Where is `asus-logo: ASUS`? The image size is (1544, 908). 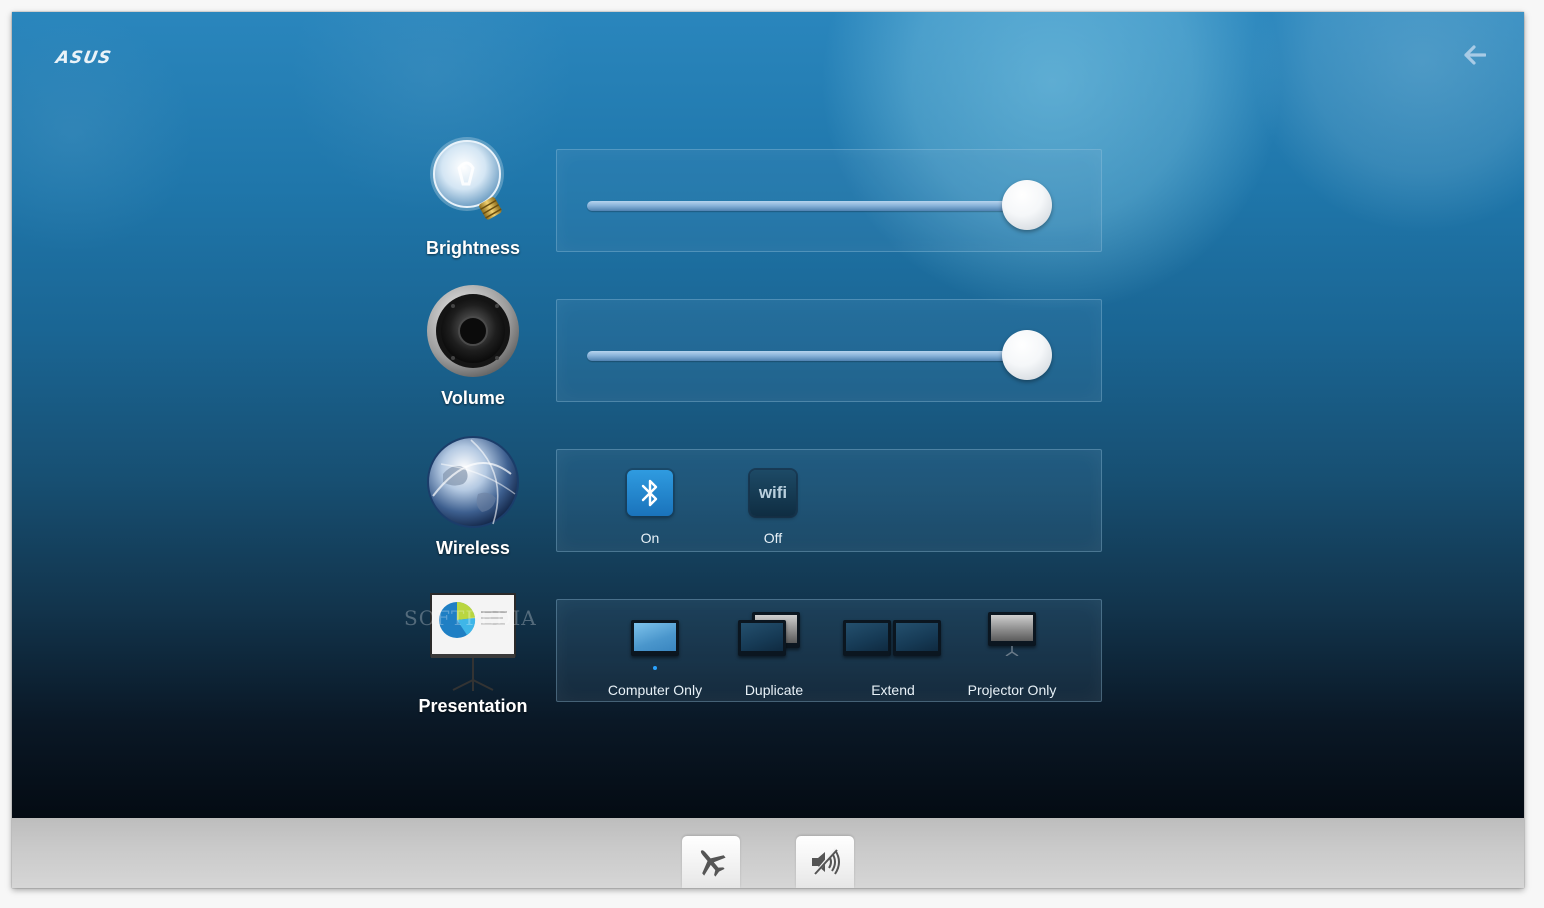 asus-logo: ASUS is located at coordinates (84, 58).